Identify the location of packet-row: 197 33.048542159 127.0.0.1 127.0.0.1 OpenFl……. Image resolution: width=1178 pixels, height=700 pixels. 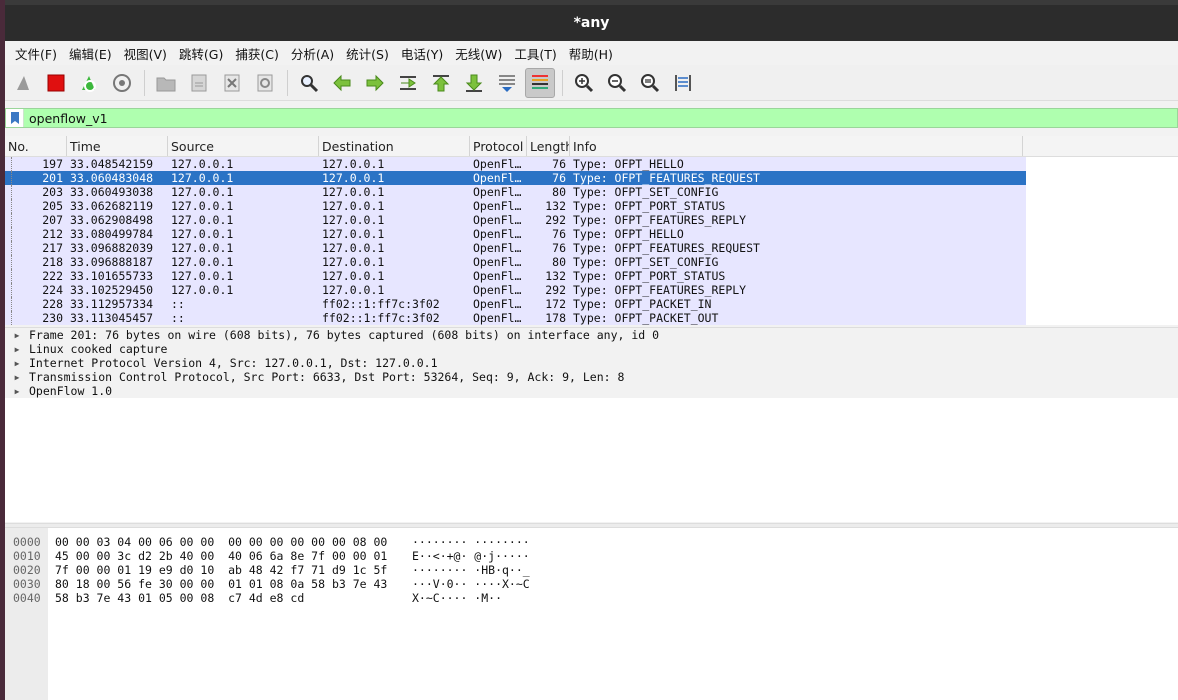
(591, 164).